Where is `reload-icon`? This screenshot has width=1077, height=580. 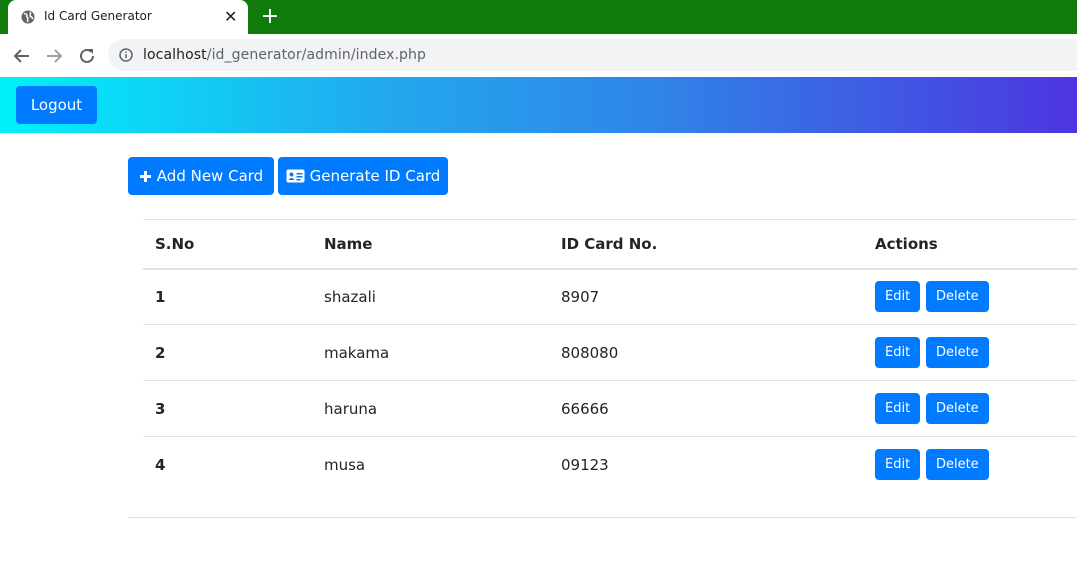 reload-icon is located at coordinates (87, 56).